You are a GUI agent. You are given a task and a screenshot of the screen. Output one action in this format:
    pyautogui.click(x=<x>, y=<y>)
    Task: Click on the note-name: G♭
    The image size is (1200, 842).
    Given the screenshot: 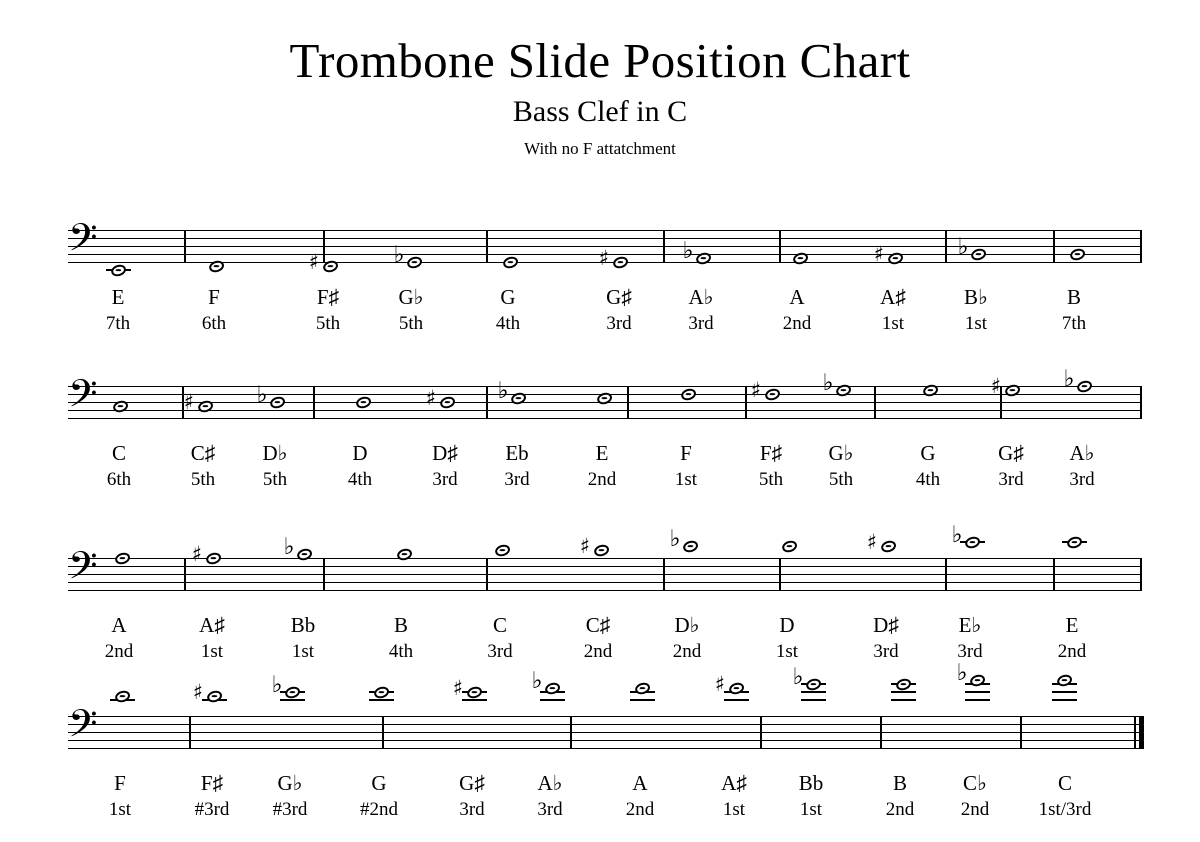 What is the action you would take?
    pyautogui.click(x=411, y=297)
    